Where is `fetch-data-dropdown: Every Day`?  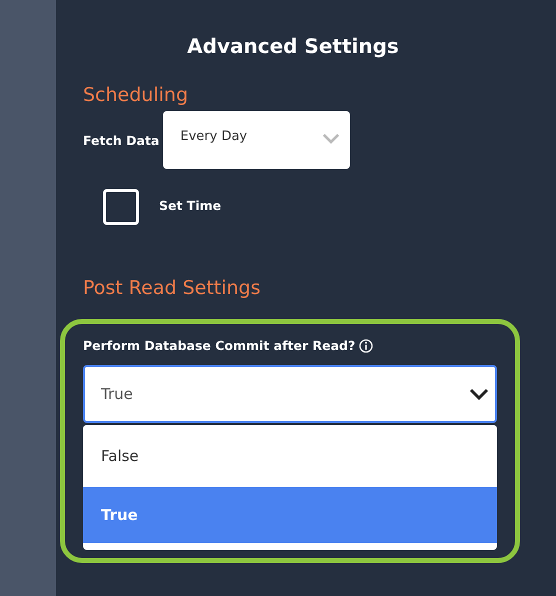
fetch-data-dropdown: Every Day is located at coordinates (256, 140).